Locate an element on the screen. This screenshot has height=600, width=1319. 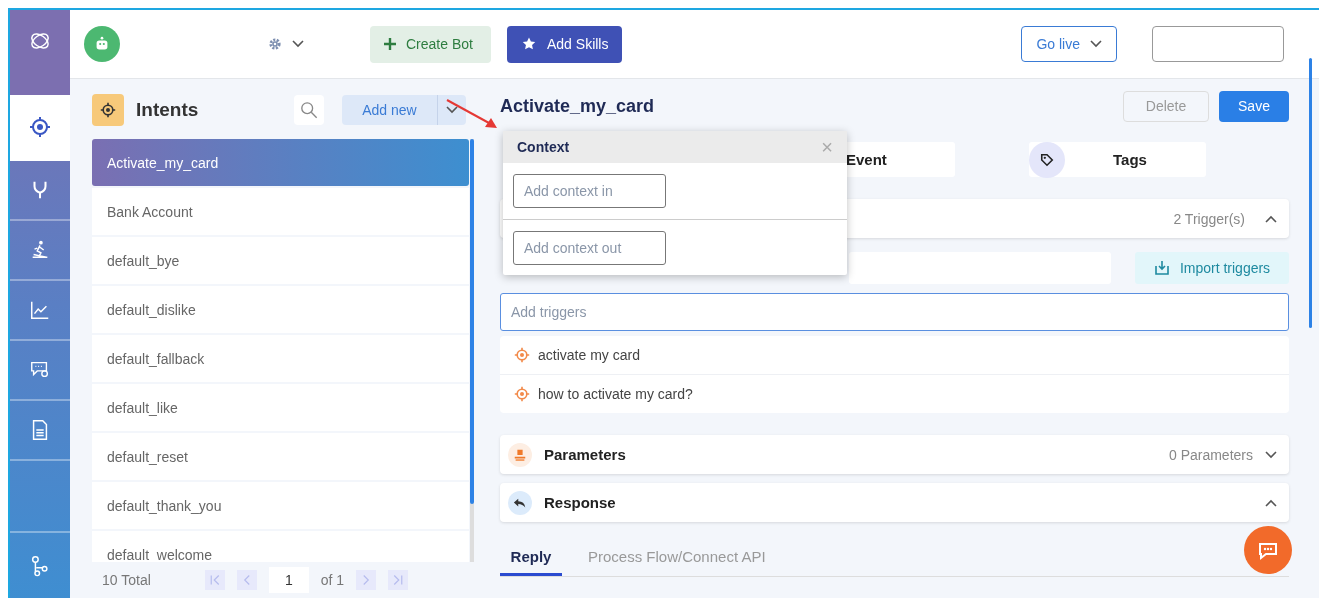
text-field is located at coordinates (980, 268).